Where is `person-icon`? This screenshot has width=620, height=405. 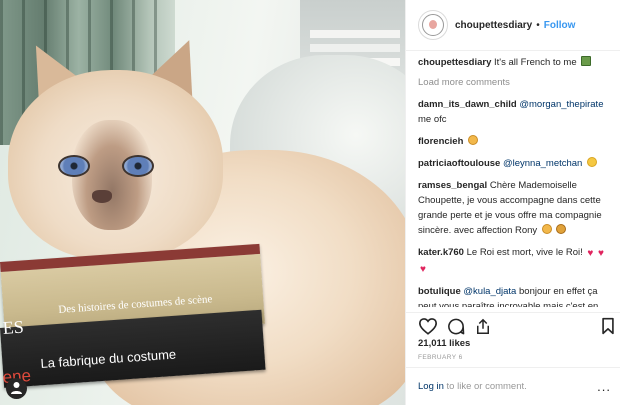 person-icon is located at coordinates (16, 388).